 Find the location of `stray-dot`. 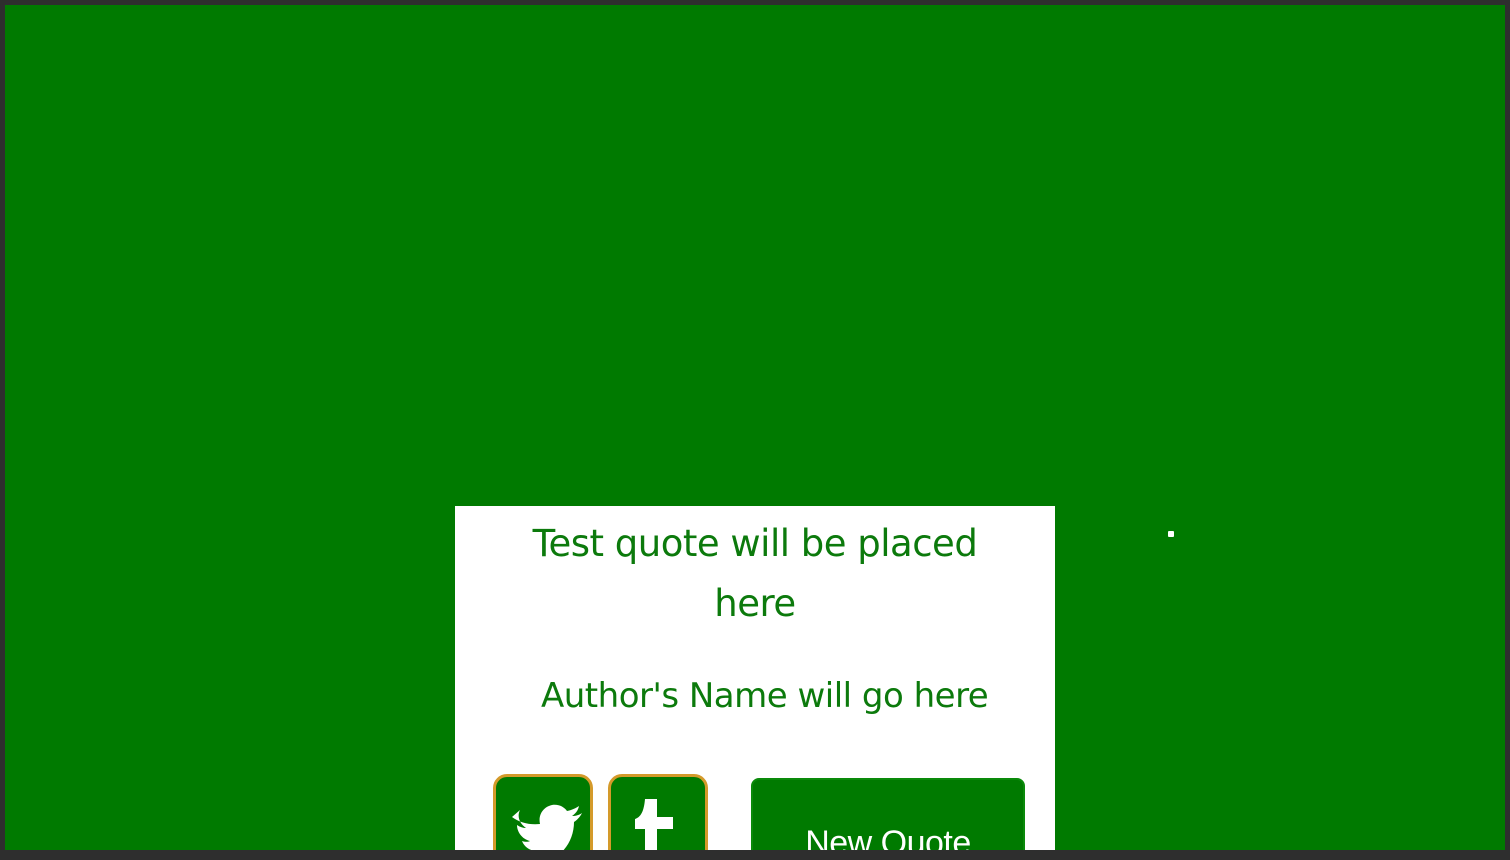

stray-dot is located at coordinates (1171, 534).